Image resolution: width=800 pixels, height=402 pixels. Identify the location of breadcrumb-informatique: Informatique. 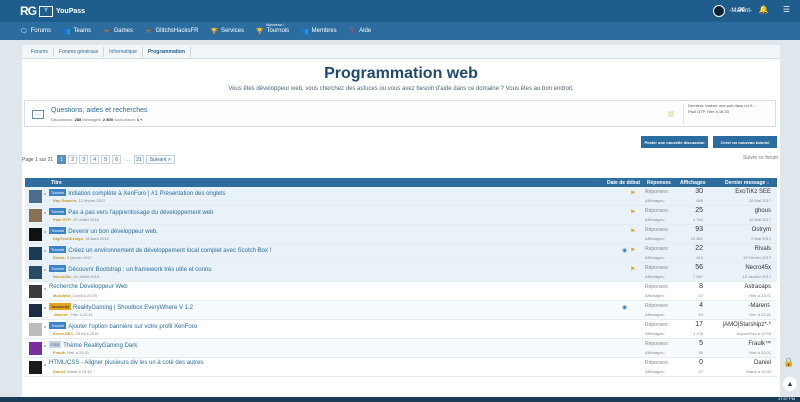
(123, 51).